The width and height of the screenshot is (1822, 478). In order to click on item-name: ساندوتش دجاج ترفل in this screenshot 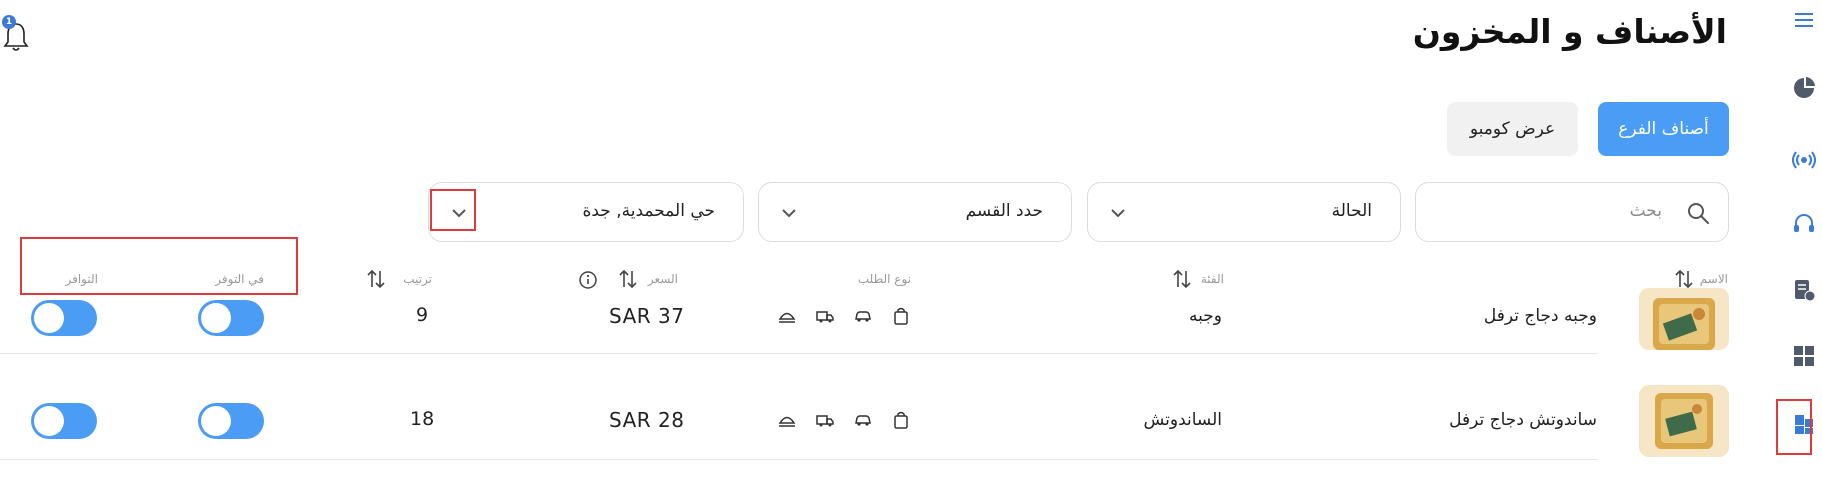, I will do `click(1523, 420)`.